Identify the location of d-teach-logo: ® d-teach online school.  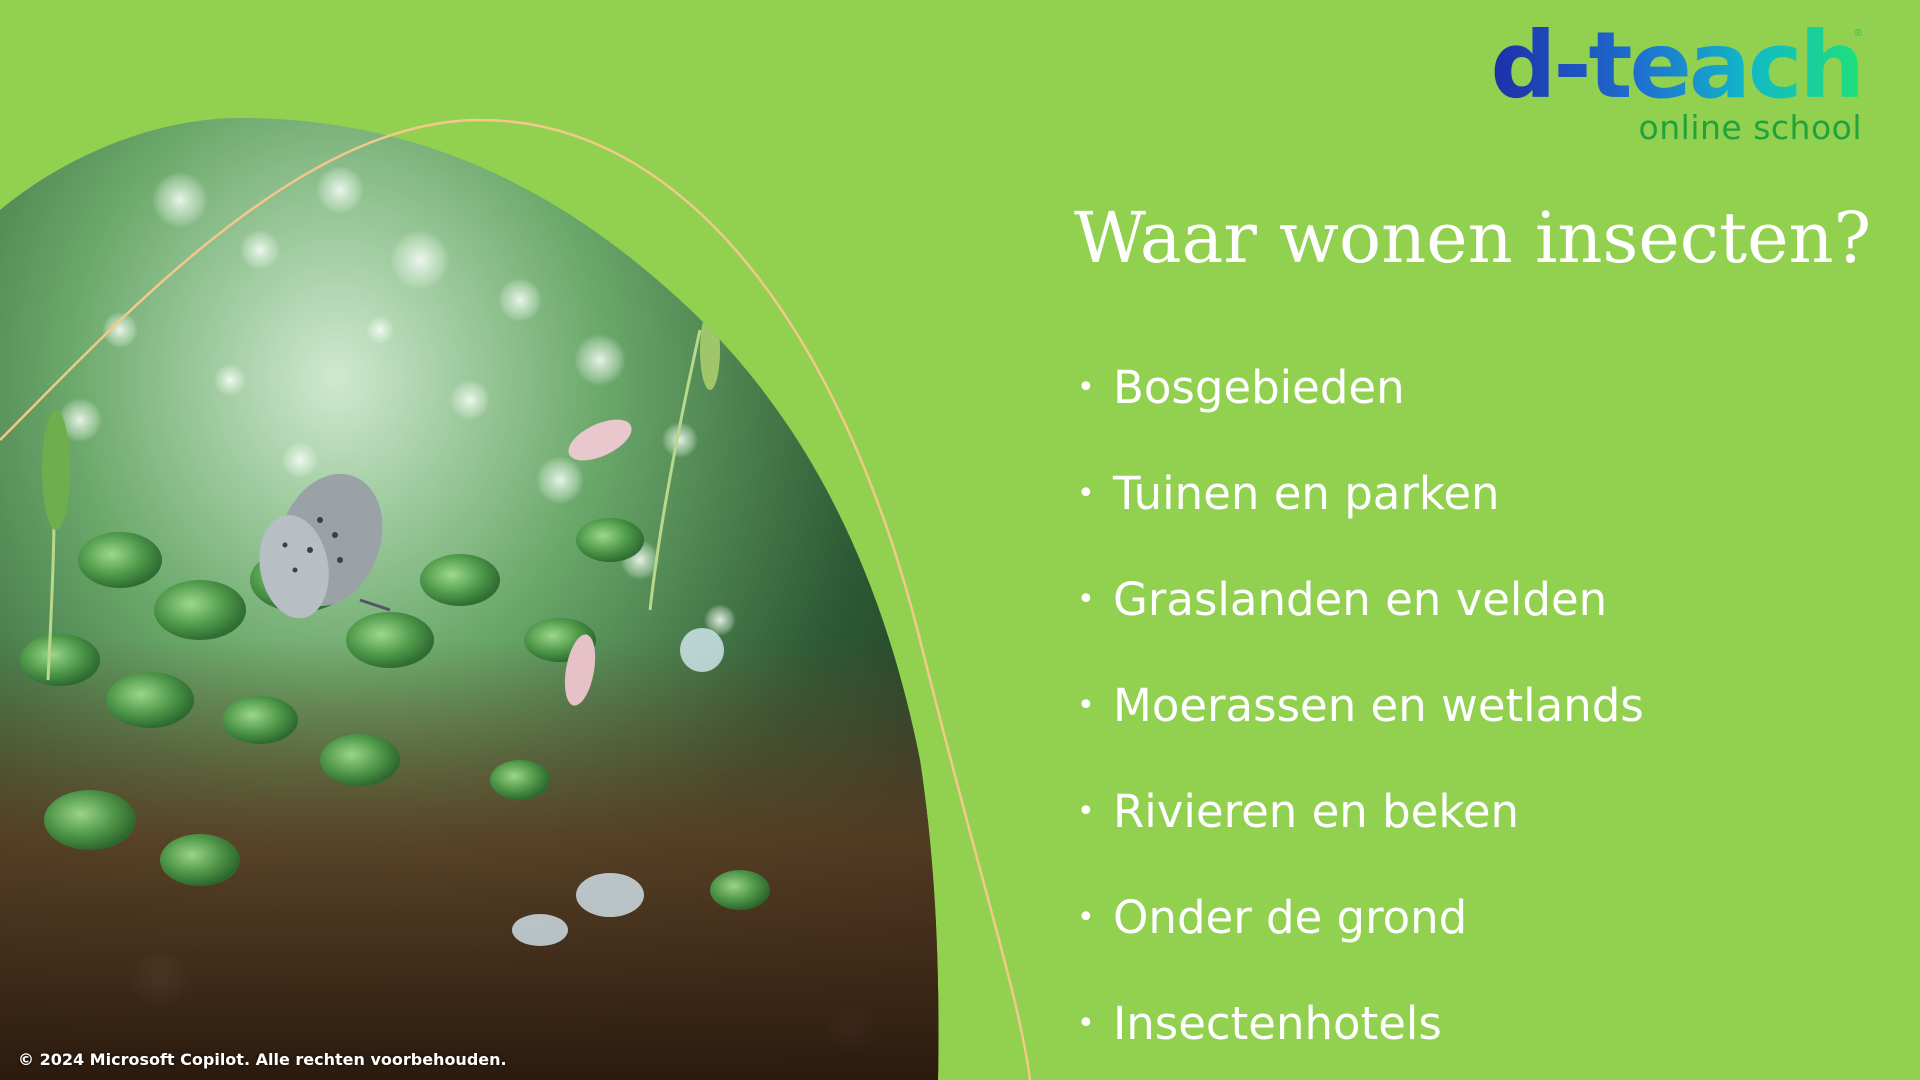
(1663, 84).